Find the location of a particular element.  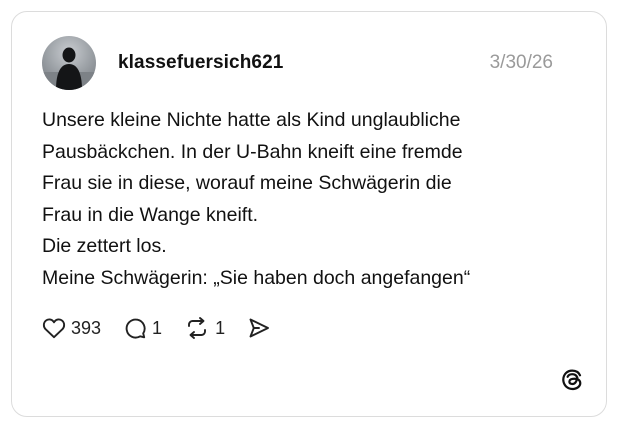

post-text-line: Die zettert los. is located at coordinates (104, 246).